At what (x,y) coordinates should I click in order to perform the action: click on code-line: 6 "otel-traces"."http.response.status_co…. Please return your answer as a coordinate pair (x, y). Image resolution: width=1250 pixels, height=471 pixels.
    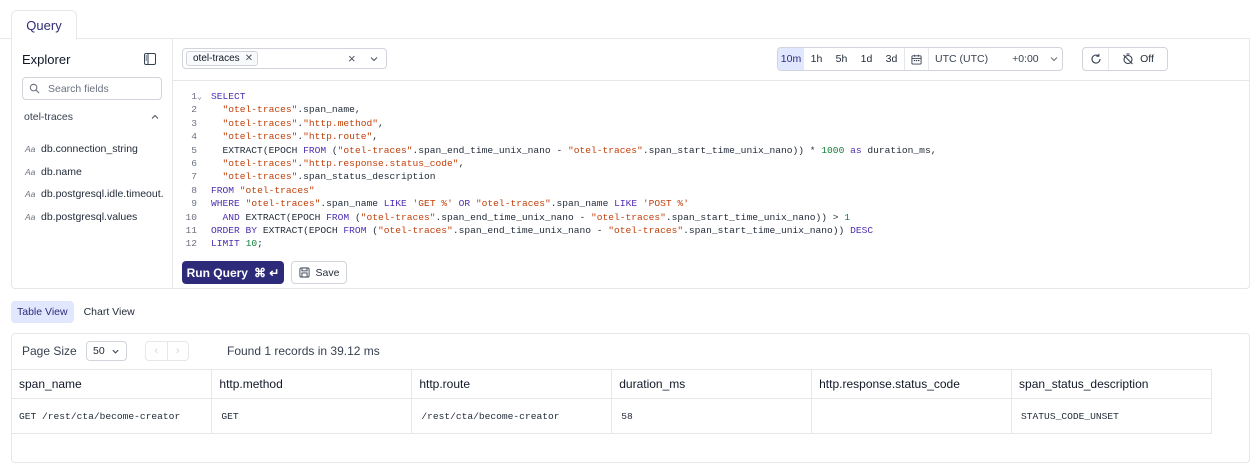
    Looking at the image, I should click on (318, 163).